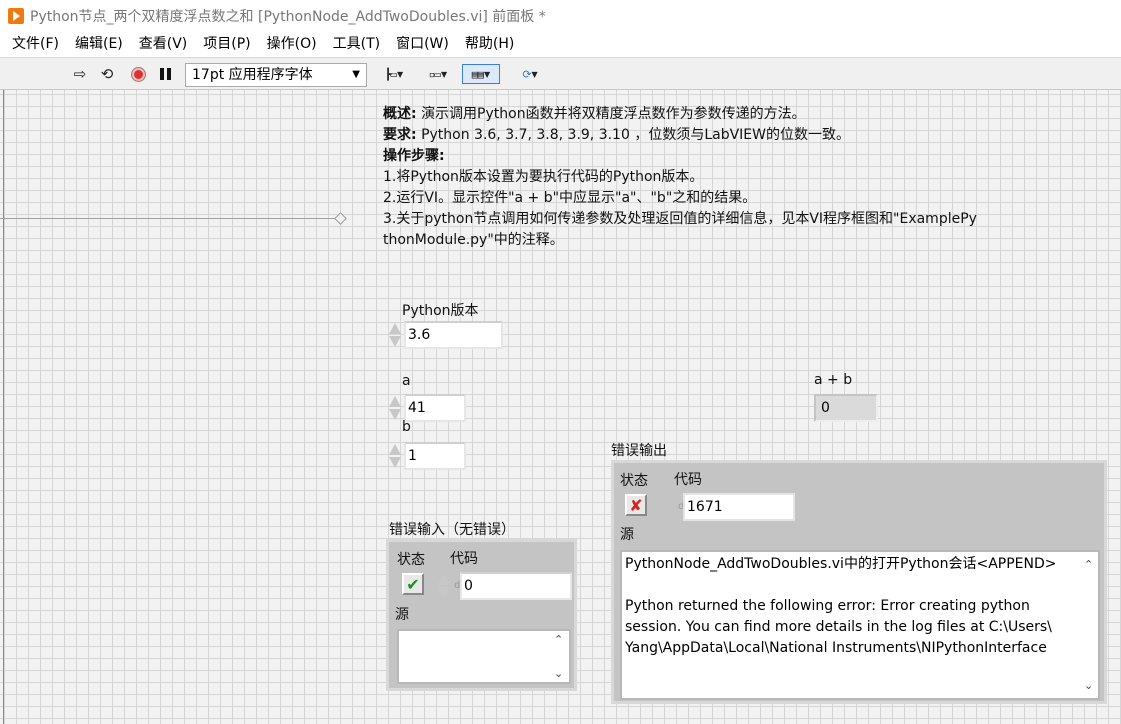  I want to click on menu-edit: 编辑(E), so click(99, 43).